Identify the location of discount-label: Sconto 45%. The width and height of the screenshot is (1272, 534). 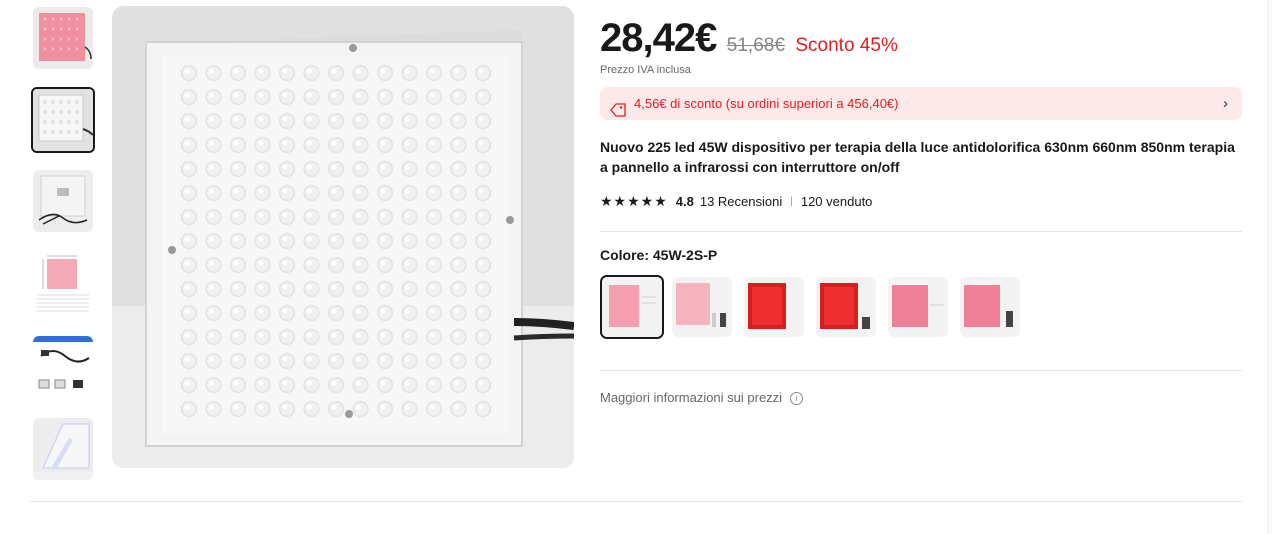
(846, 45).